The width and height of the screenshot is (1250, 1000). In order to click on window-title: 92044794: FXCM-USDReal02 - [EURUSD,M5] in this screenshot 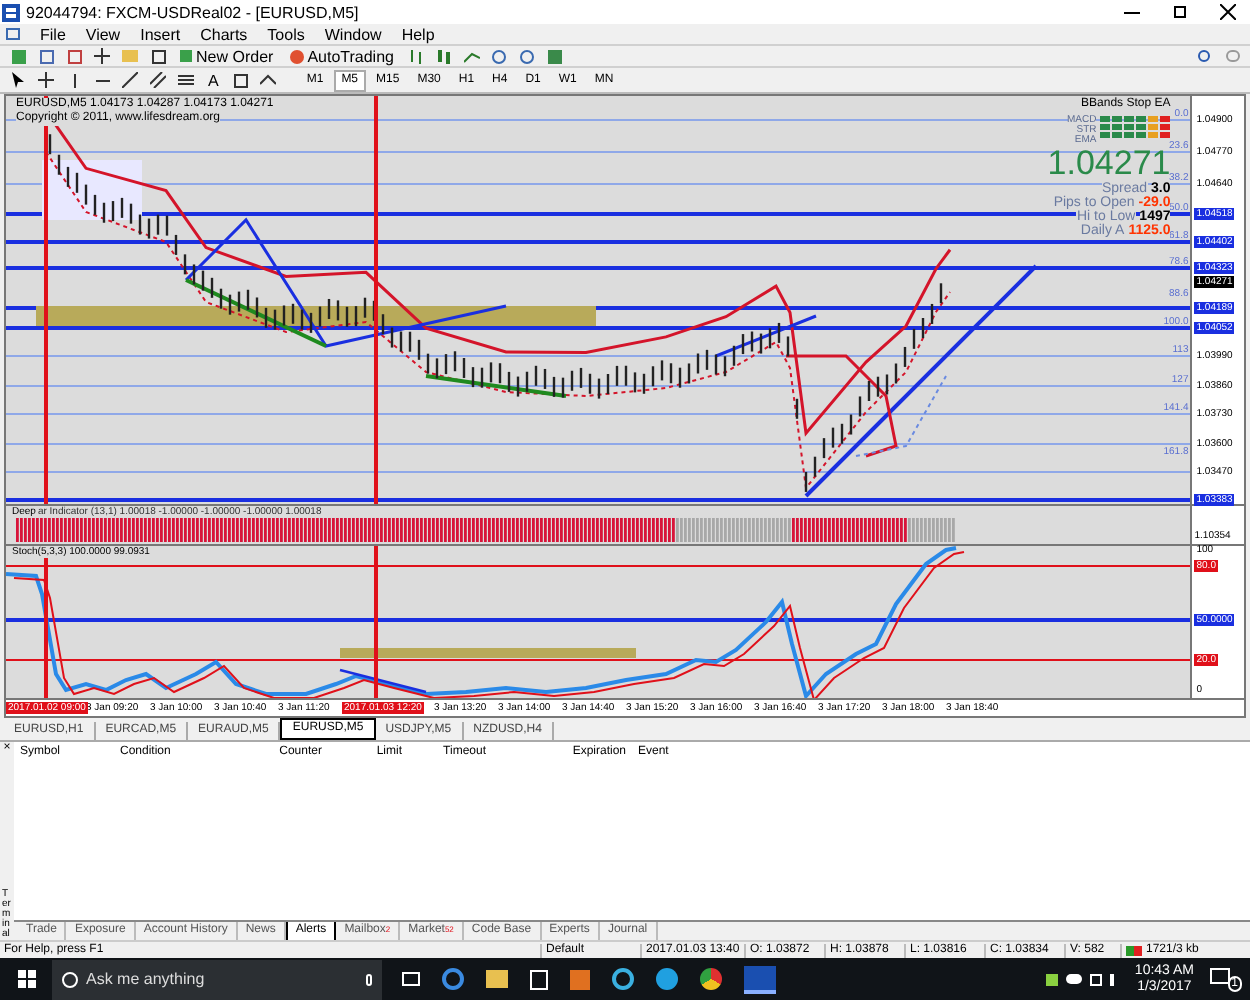, I will do `click(192, 12)`.